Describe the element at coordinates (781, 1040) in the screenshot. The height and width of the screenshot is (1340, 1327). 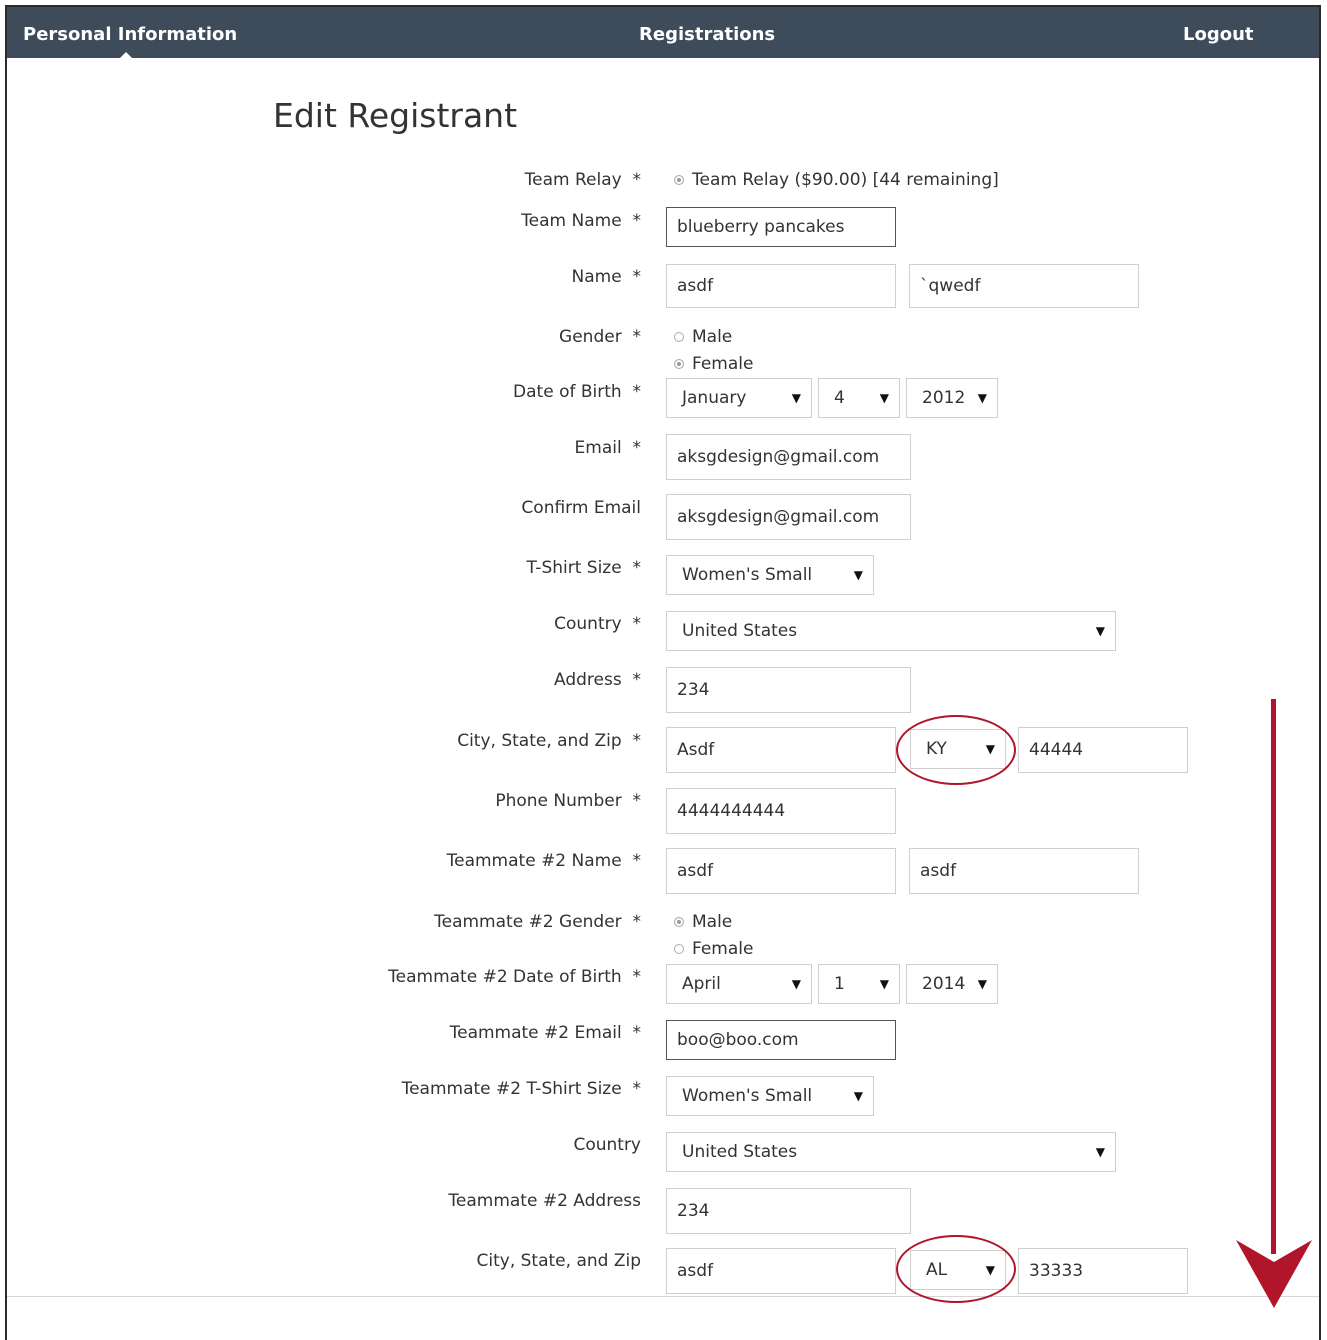
I see `teammate2-email-input: boo@boo.com` at that location.